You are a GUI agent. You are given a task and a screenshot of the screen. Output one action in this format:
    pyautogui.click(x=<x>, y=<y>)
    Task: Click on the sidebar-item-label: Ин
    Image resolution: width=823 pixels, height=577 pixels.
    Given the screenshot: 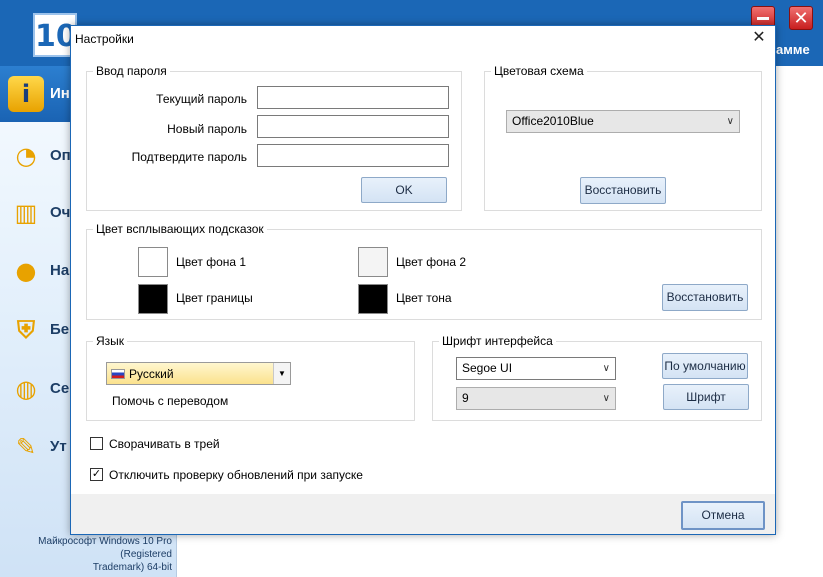 What is the action you would take?
    pyautogui.click(x=60, y=93)
    